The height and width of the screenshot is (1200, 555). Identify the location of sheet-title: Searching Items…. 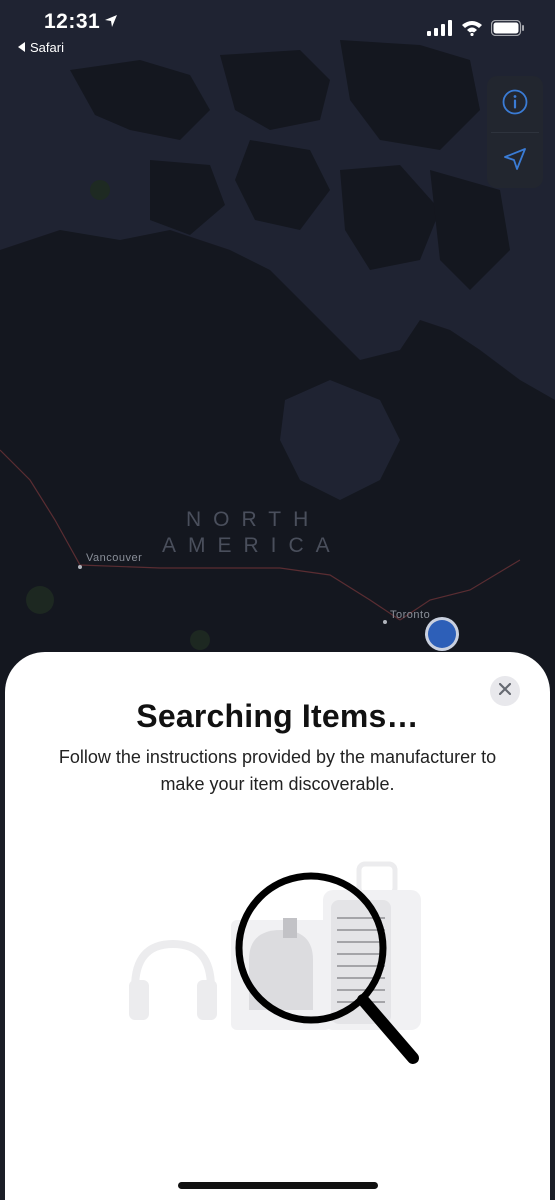
(277, 716).